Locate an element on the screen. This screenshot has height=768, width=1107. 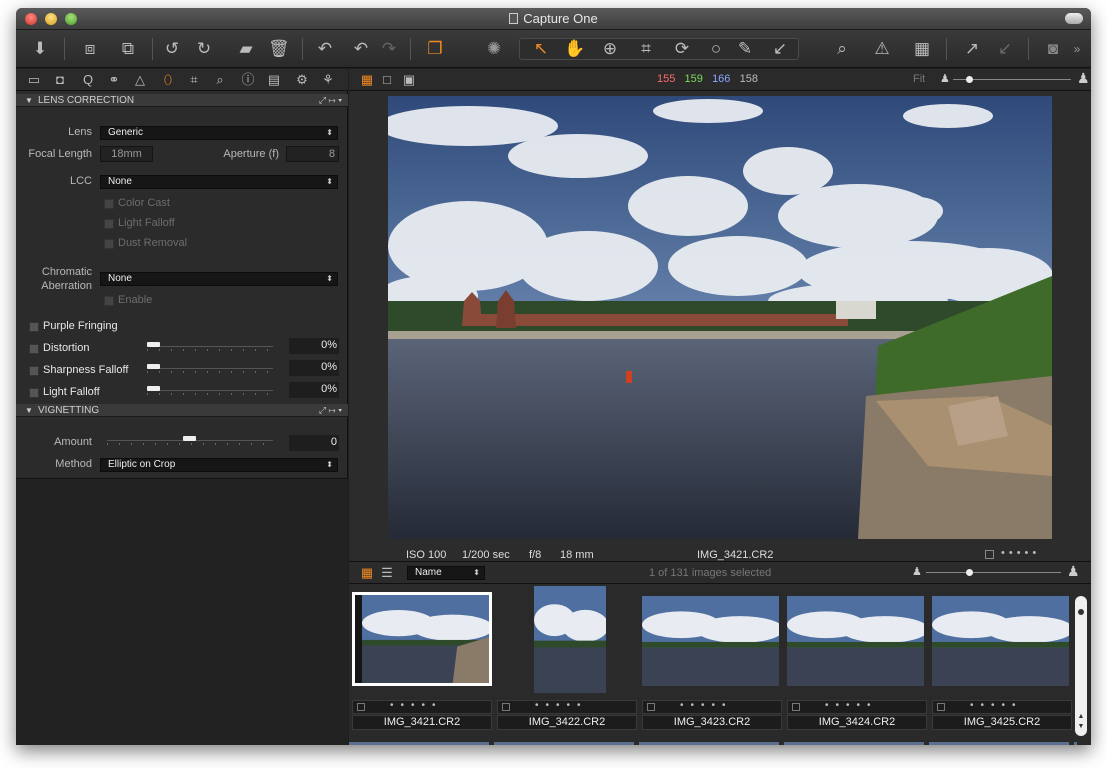
overflow-chevron-icon: » is located at coordinates (1077, 49).